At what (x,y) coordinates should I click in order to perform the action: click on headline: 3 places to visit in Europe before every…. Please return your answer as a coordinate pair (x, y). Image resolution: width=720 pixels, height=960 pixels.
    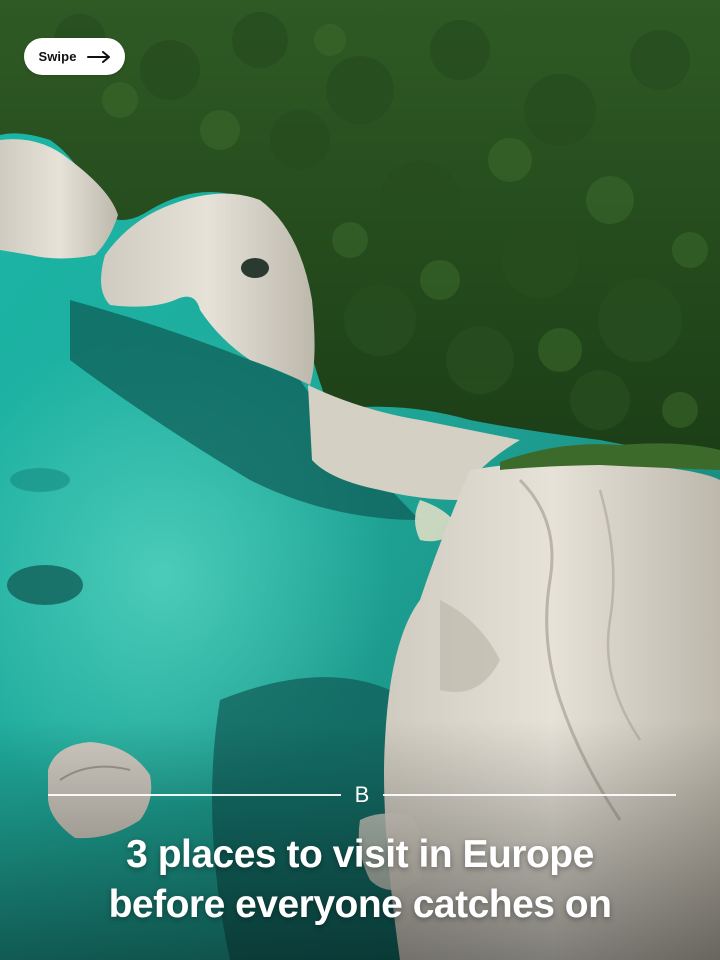
    Looking at the image, I should click on (360, 880).